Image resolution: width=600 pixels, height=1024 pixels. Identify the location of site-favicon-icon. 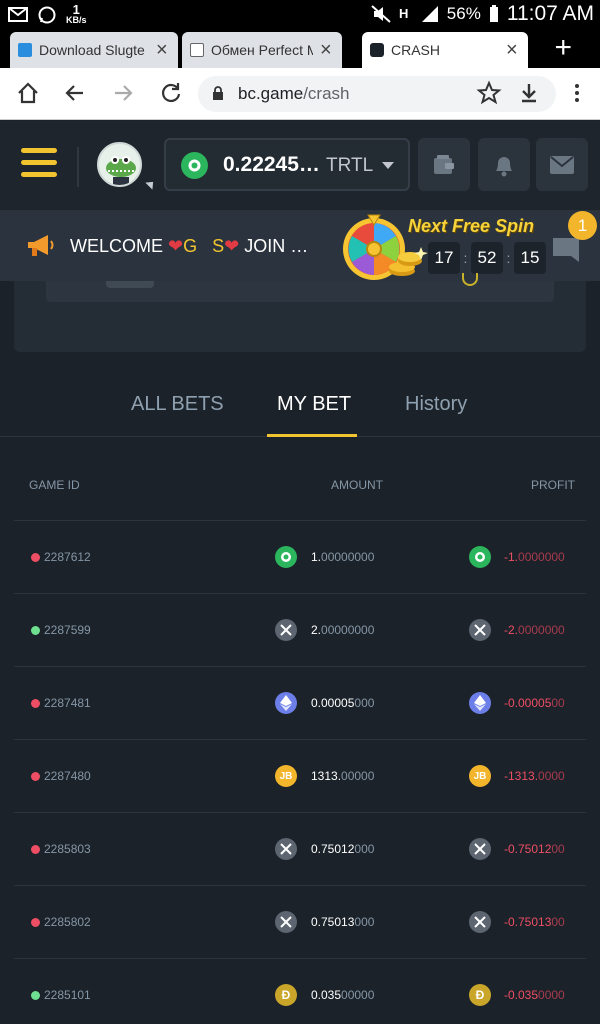
(25, 50).